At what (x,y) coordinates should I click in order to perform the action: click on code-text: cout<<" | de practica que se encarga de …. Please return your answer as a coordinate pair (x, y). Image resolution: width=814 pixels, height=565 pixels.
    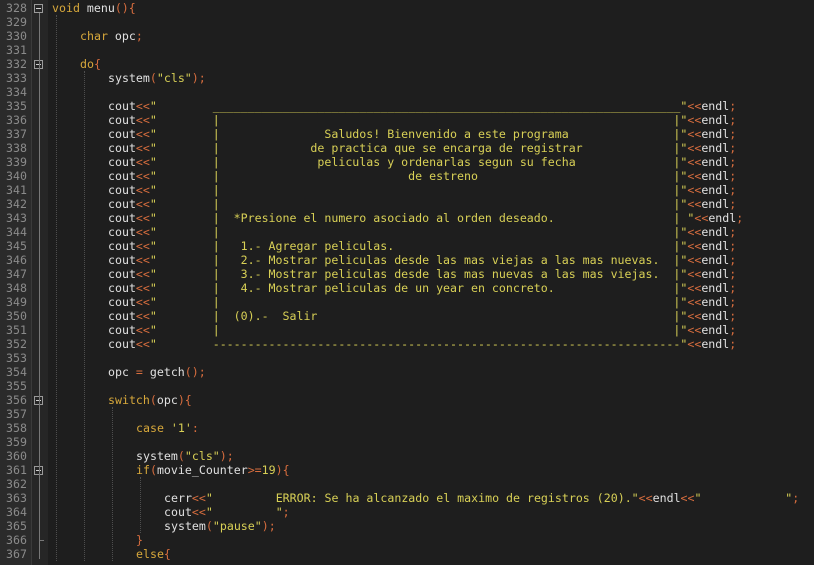
    Looking at the image, I should click on (422, 148).